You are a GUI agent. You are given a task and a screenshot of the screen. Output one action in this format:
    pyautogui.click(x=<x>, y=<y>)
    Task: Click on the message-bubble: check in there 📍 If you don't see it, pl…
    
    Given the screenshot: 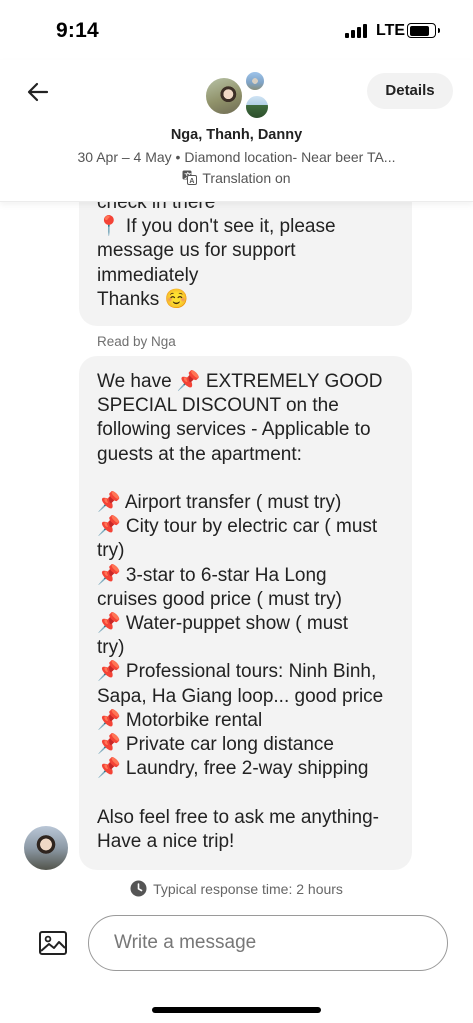 What is the action you would take?
    pyautogui.click(x=245, y=258)
    